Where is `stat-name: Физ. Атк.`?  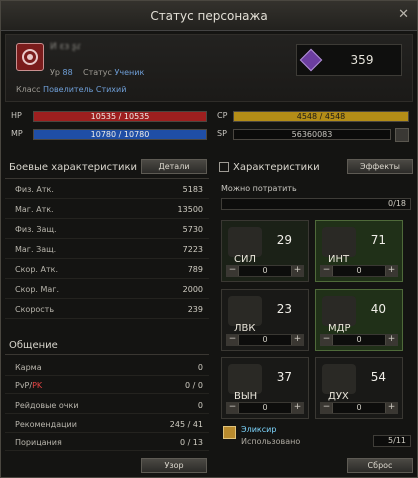
stat-name: Физ. Атк. is located at coordinates (34, 189).